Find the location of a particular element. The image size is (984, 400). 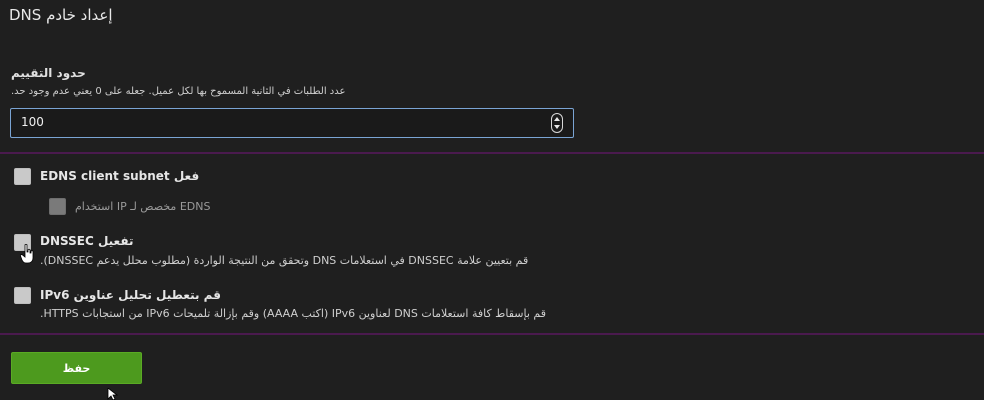

arrow-cursor-icon is located at coordinates (113, 394).